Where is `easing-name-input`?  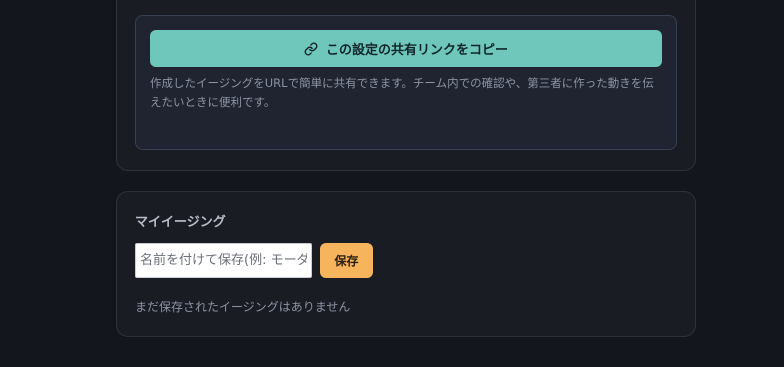 easing-name-input is located at coordinates (223, 260).